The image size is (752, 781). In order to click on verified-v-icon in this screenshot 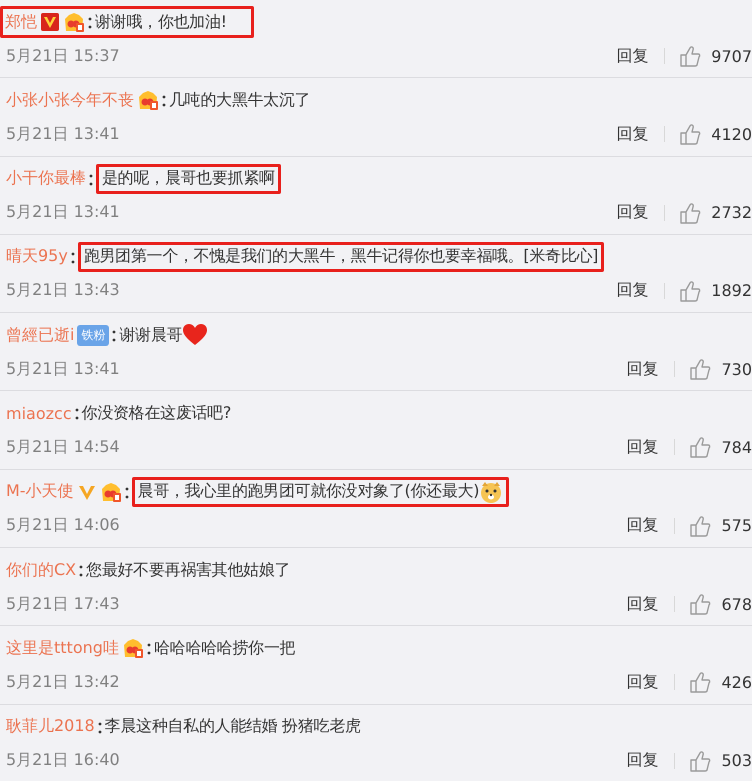, I will do `click(50, 22)`.